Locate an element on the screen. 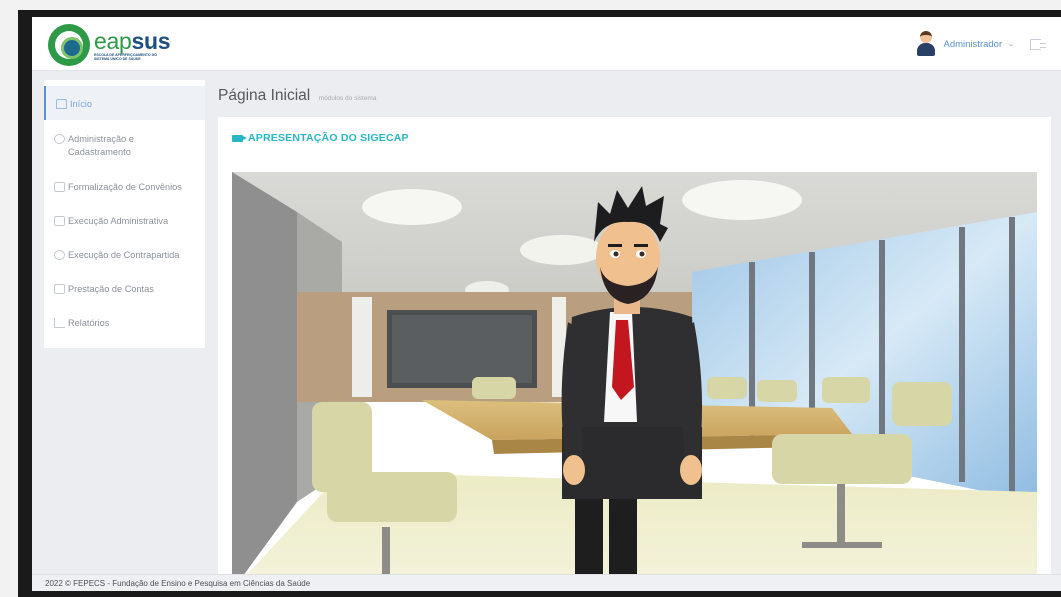 Image resolution: width=1061 pixels, height=597 pixels. chart-icon is located at coordinates (59, 323).